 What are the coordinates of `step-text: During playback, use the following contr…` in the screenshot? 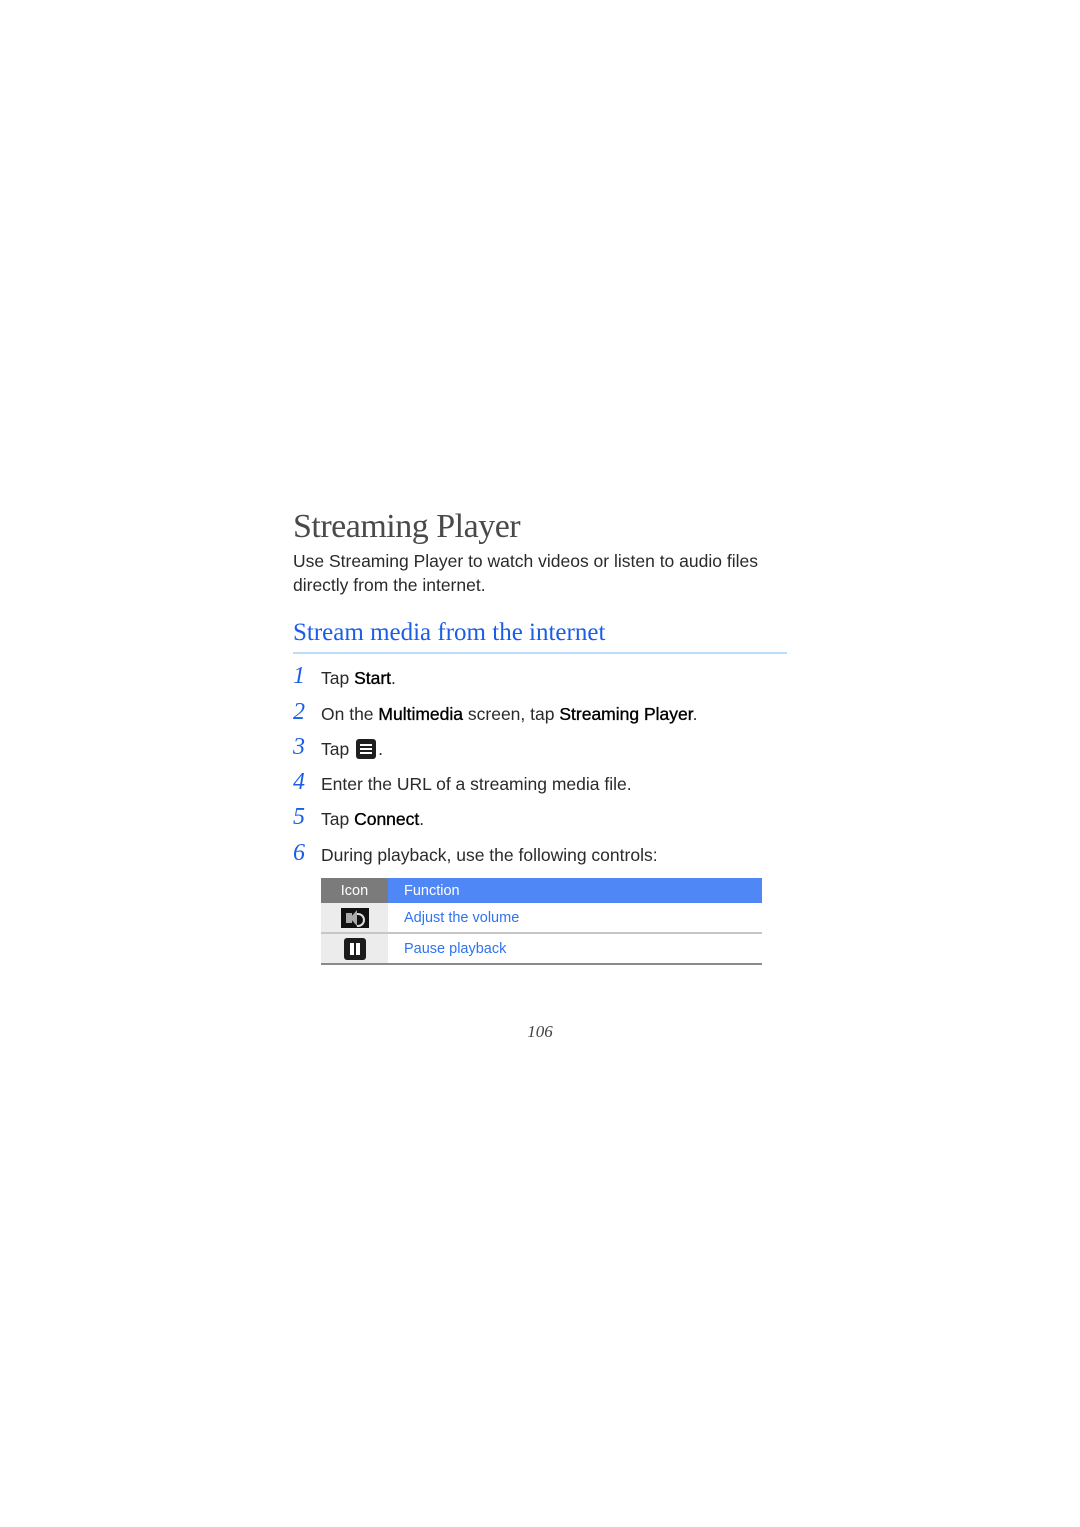 It's located at (489, 855).